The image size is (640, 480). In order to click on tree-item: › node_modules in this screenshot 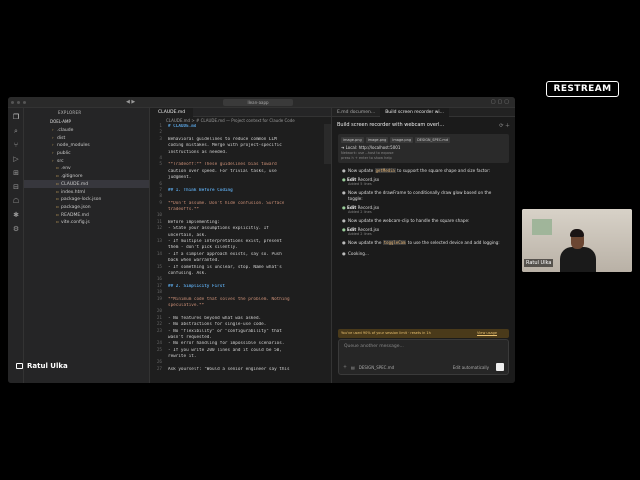, I will do `click(86, 145)`.